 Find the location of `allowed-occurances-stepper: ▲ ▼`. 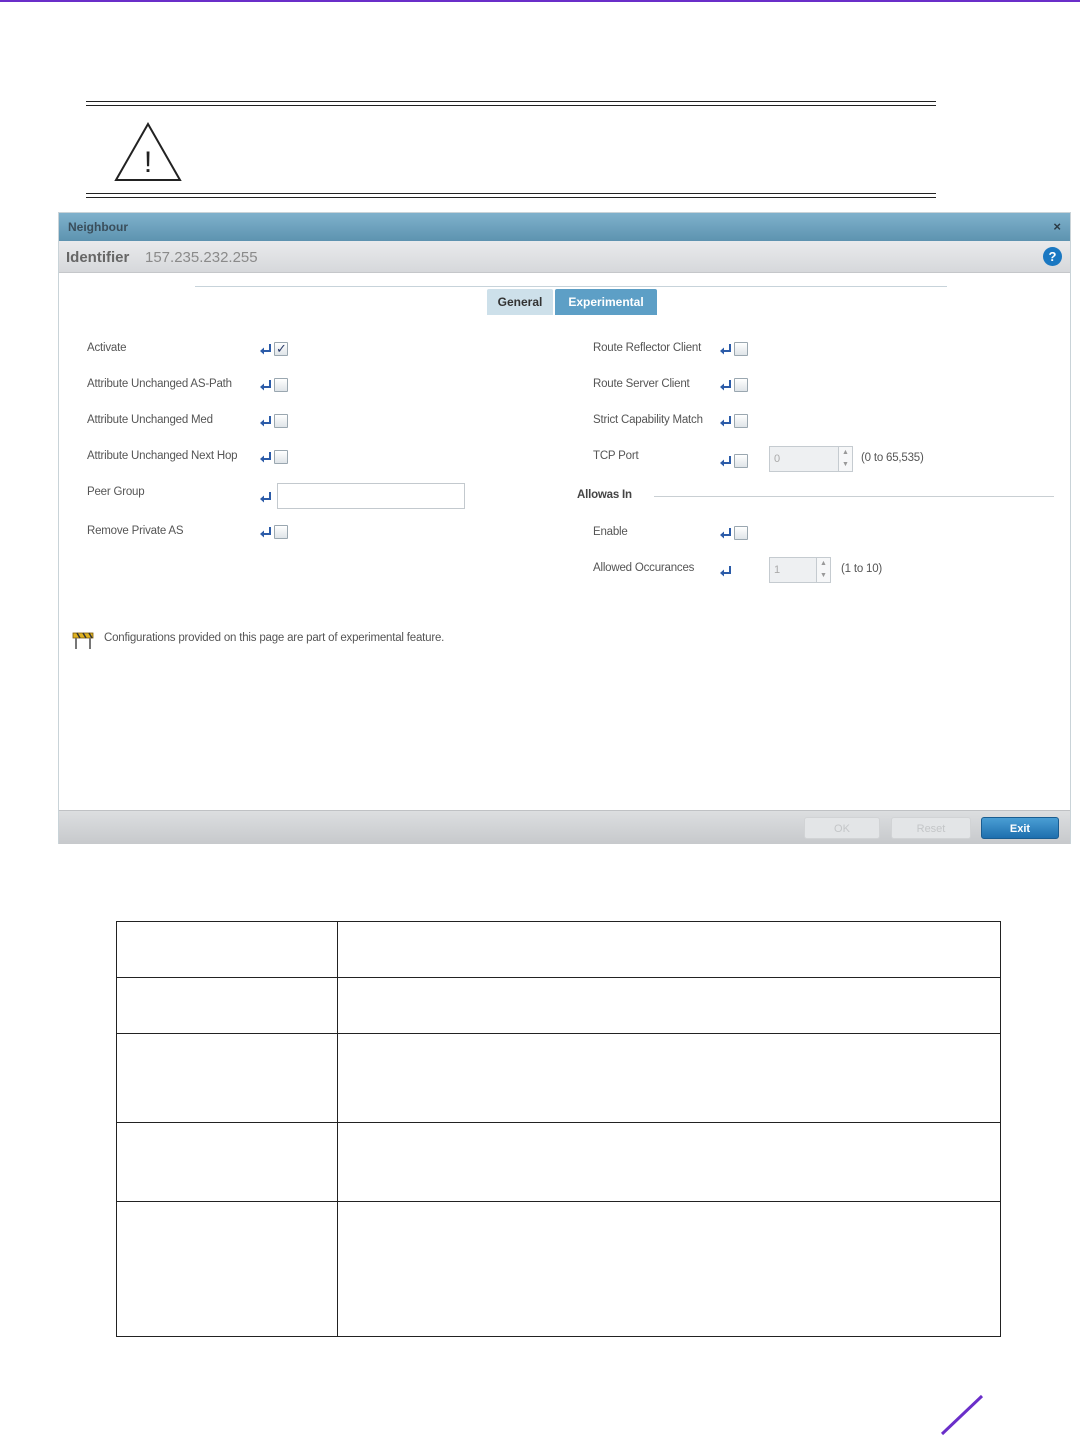

allowed-occurances-stepper: ▲ ▼ is located at coordinates (823, 570).